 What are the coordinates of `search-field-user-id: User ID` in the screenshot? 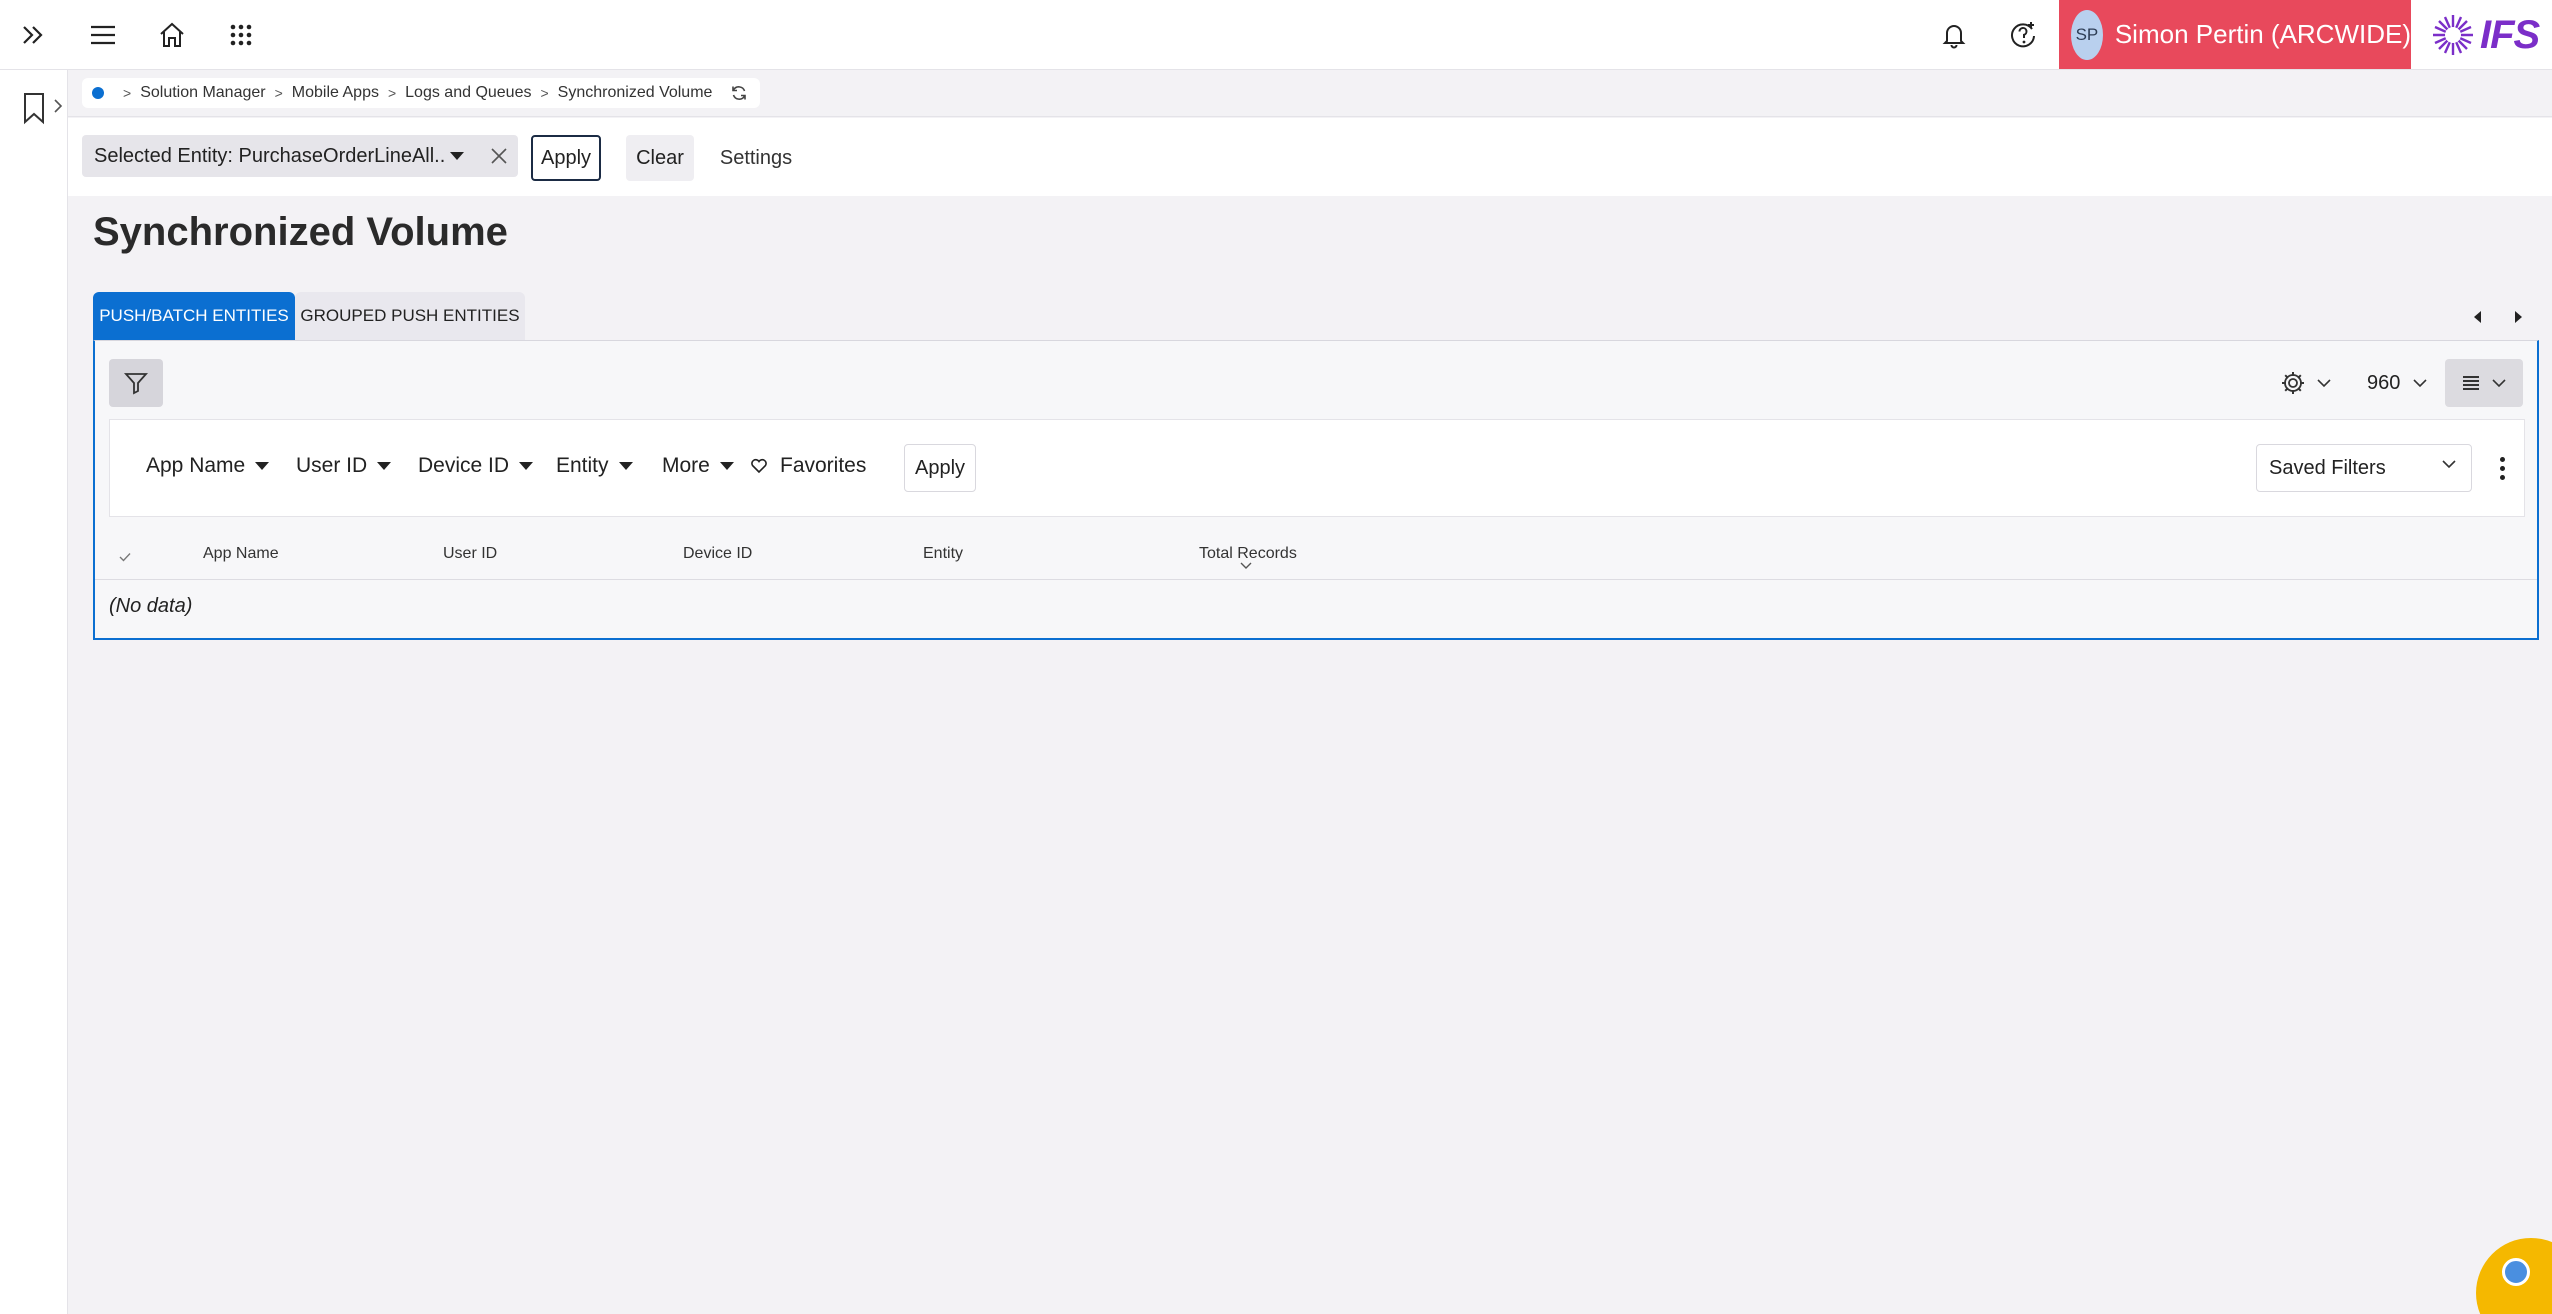 It's located at (344, 466).